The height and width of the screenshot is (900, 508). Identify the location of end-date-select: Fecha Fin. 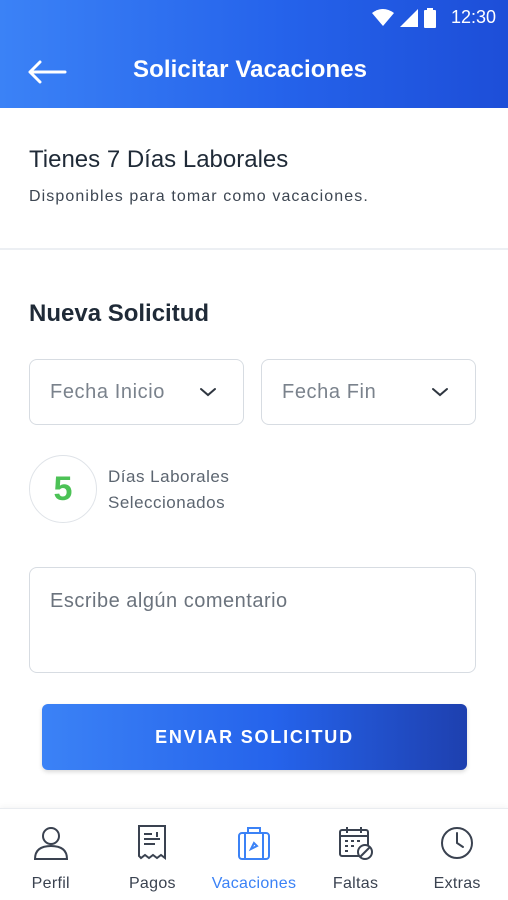
(368, 392).